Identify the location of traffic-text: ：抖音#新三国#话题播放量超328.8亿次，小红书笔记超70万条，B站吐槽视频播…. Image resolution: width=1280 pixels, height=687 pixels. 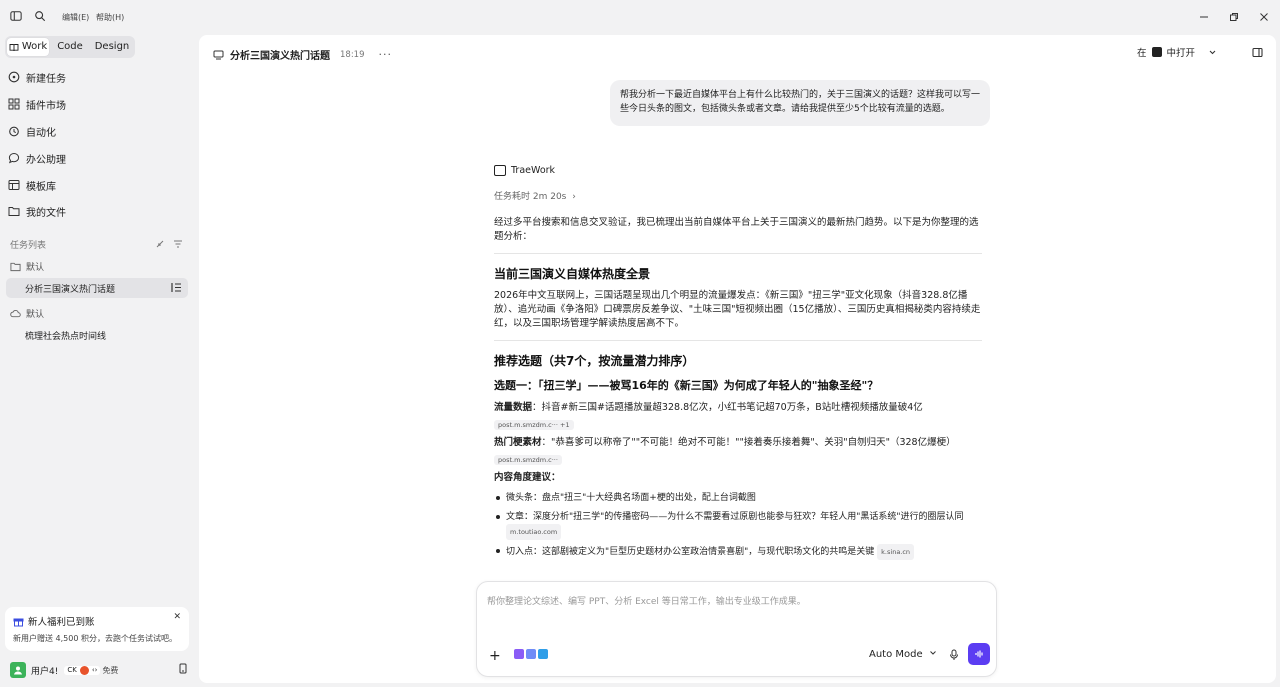
(727, 407).